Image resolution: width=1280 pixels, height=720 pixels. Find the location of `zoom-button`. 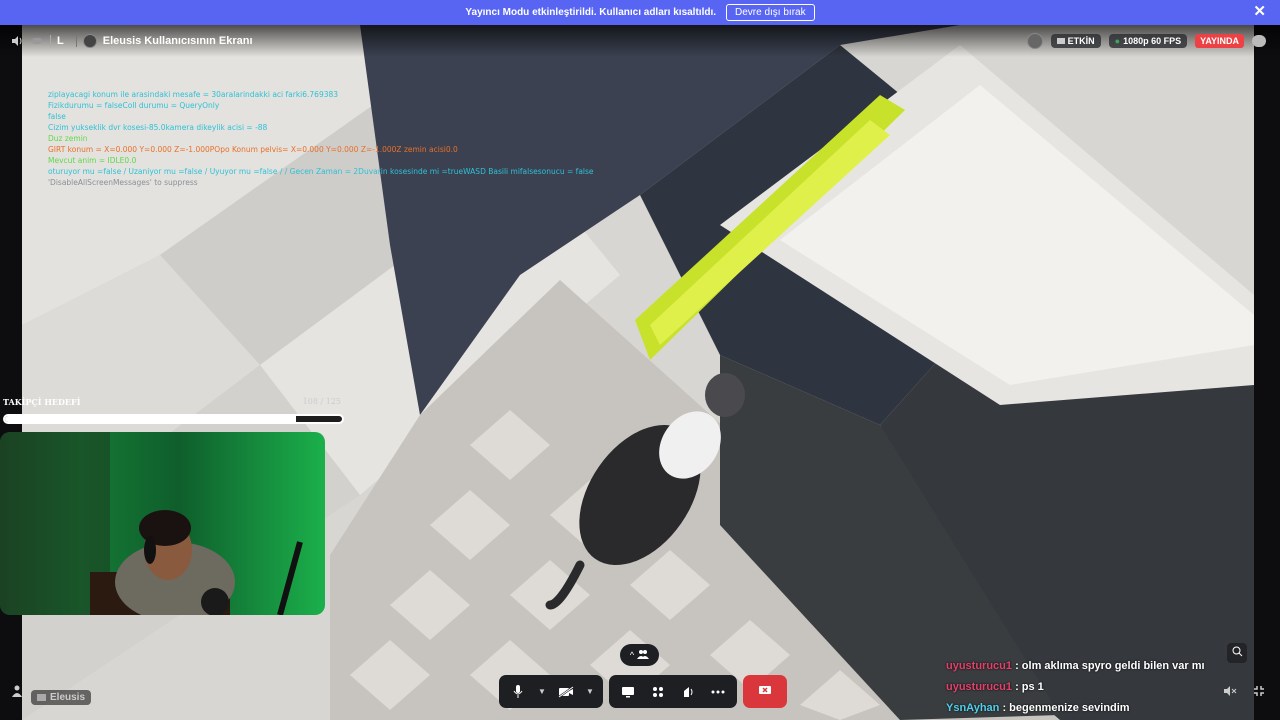

zoom-button is located at coordinates (1237, 653).